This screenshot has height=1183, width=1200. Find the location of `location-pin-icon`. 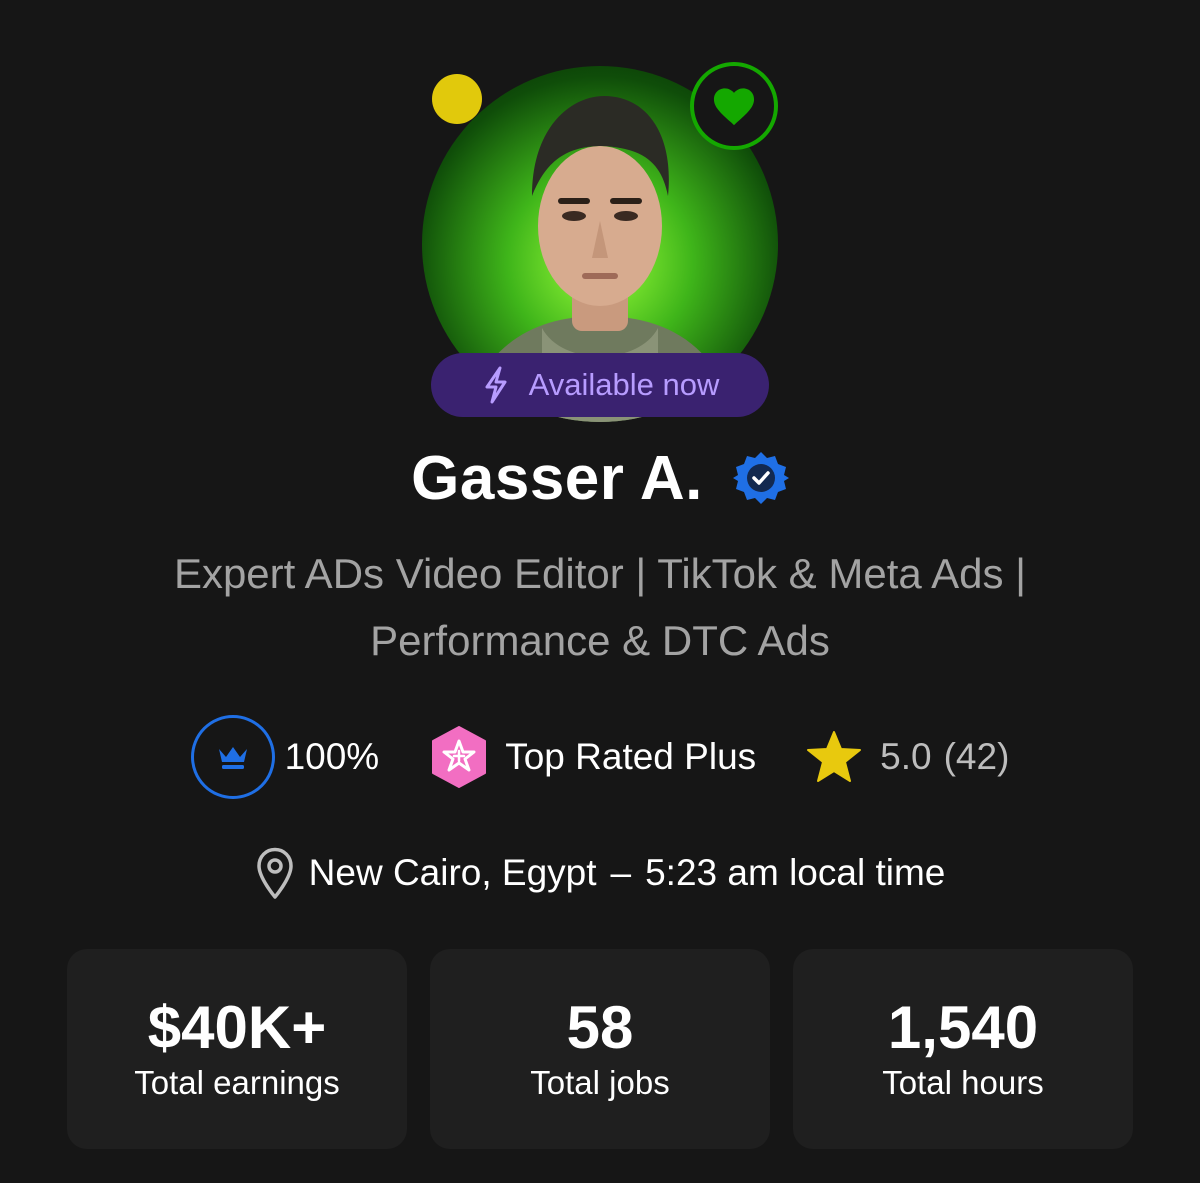

location-pin-icon is located at coordinates (274, 873).